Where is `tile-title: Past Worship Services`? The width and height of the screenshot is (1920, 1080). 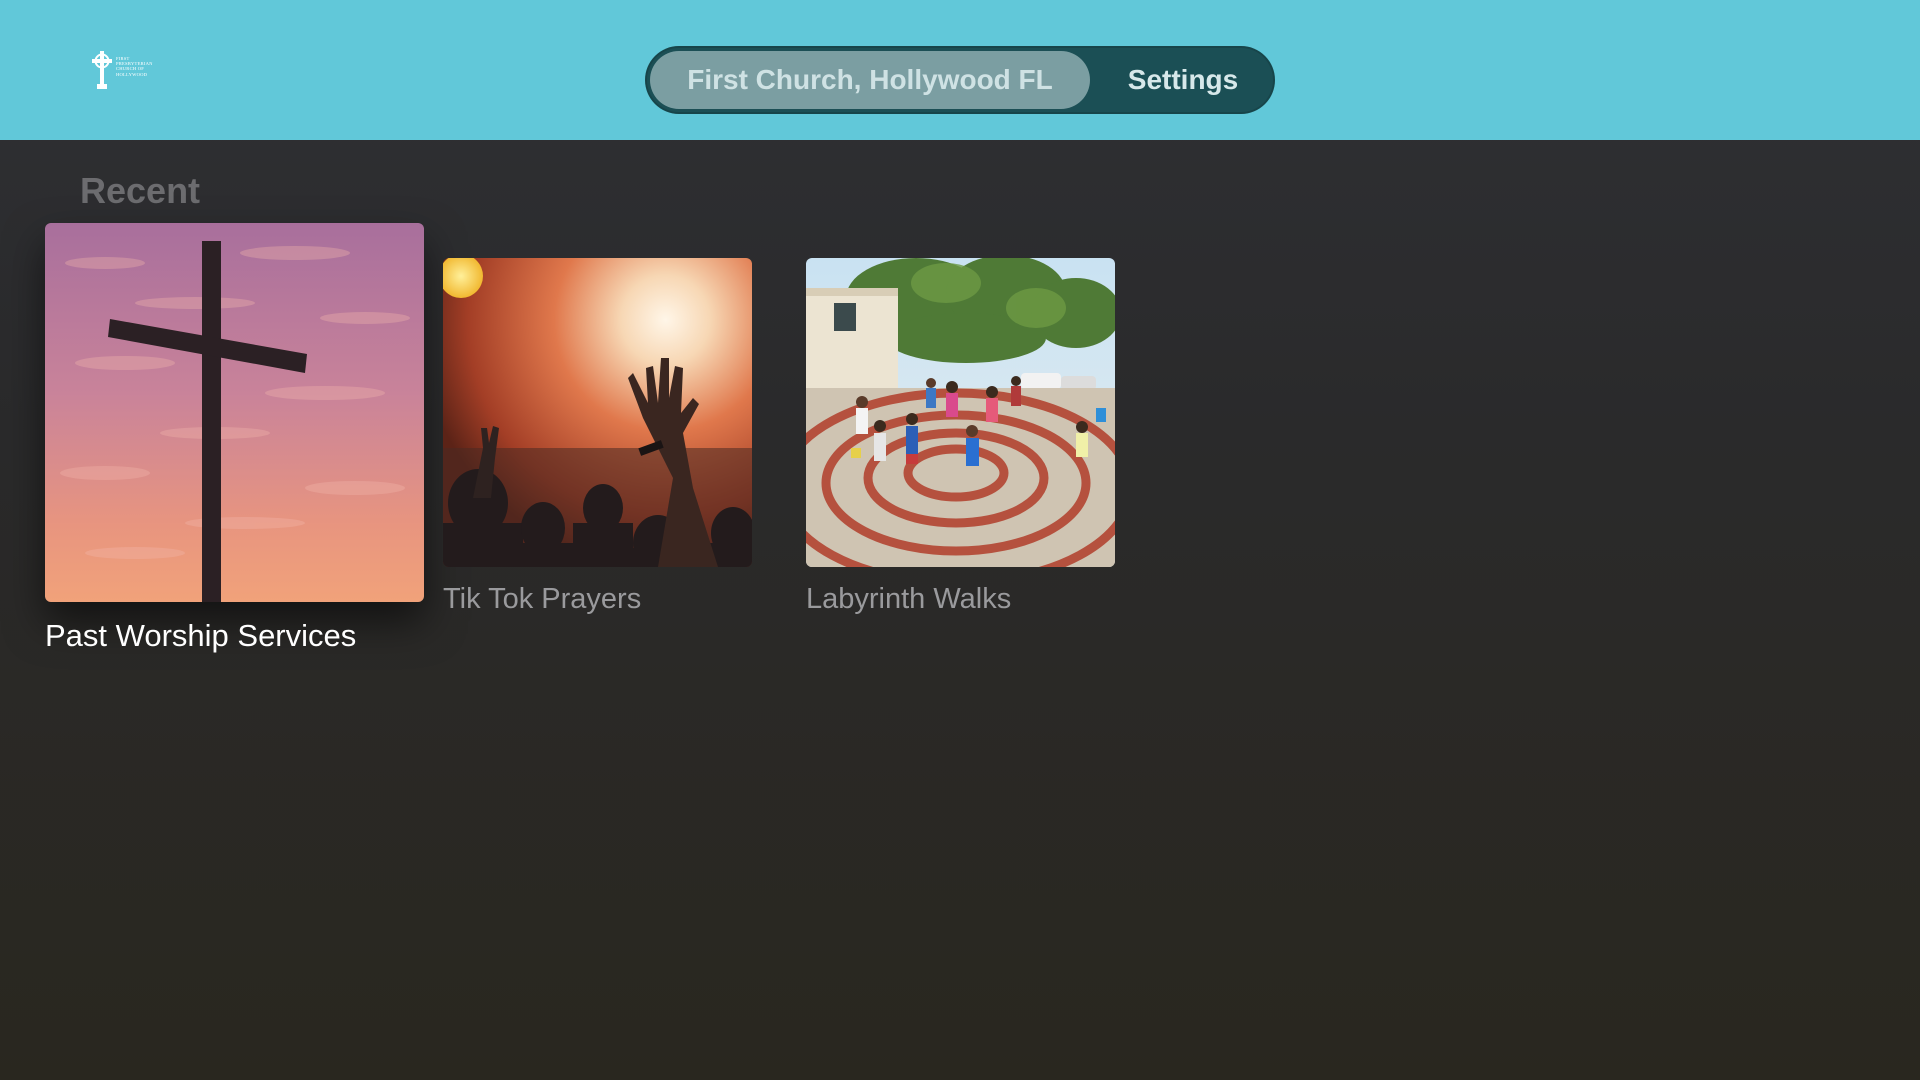
tile-title: Past Worship Services is located at coordinates (201, 635).